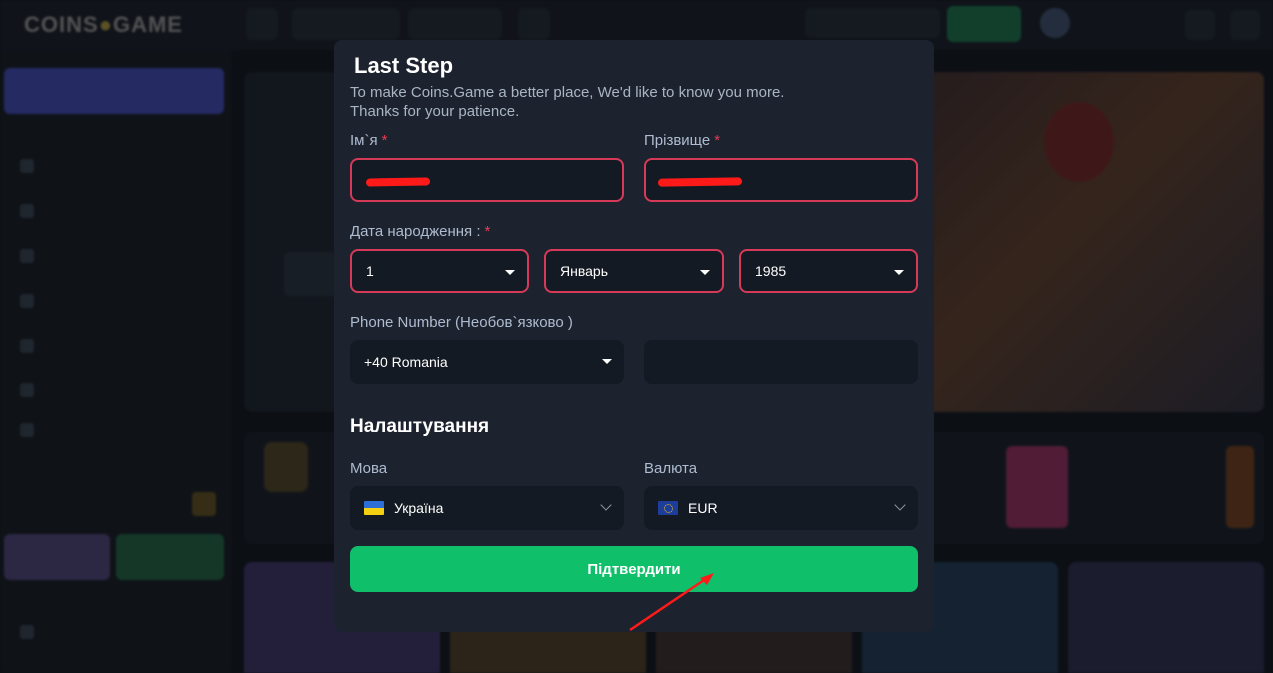 This screenshot has height=673, width=1273. I want to click on currency-label: Валюта, so click(671, 468).